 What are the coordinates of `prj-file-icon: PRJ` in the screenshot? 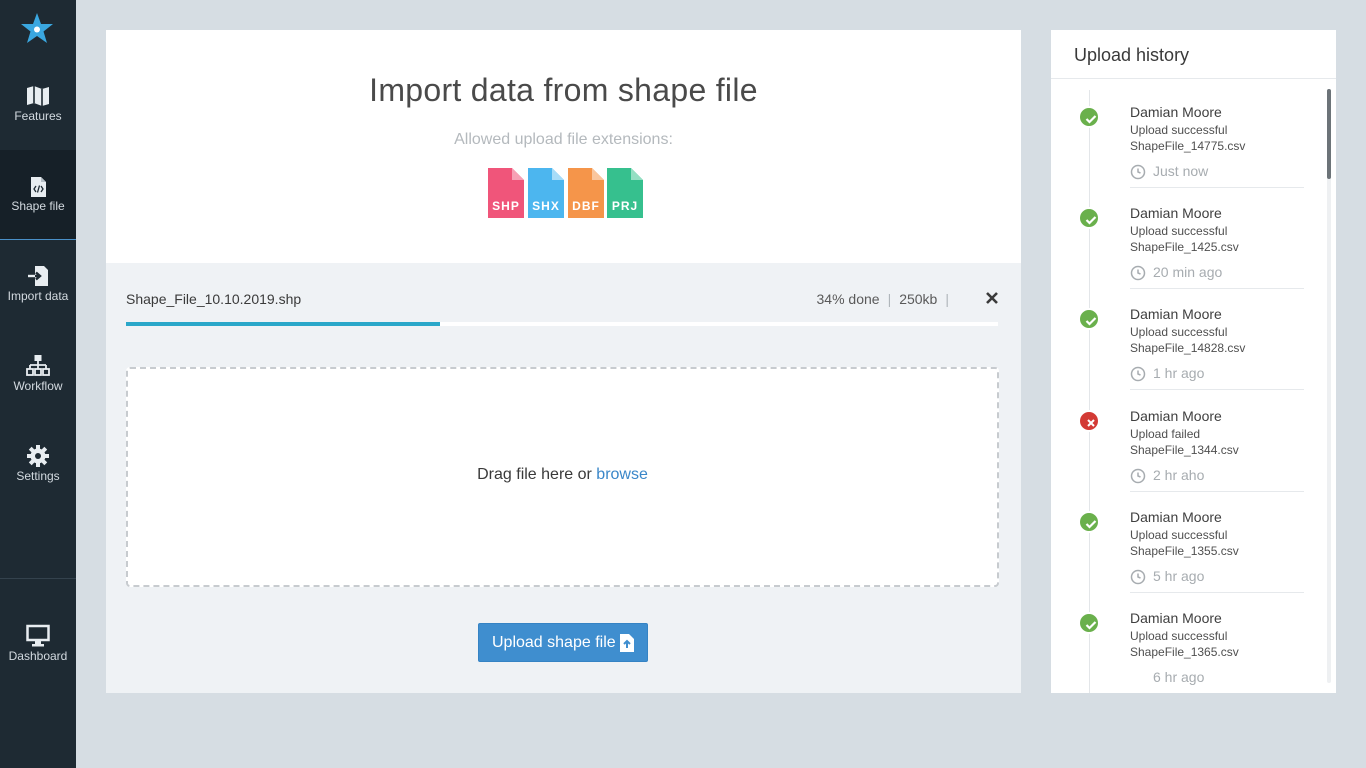 It's located at (625, 193).